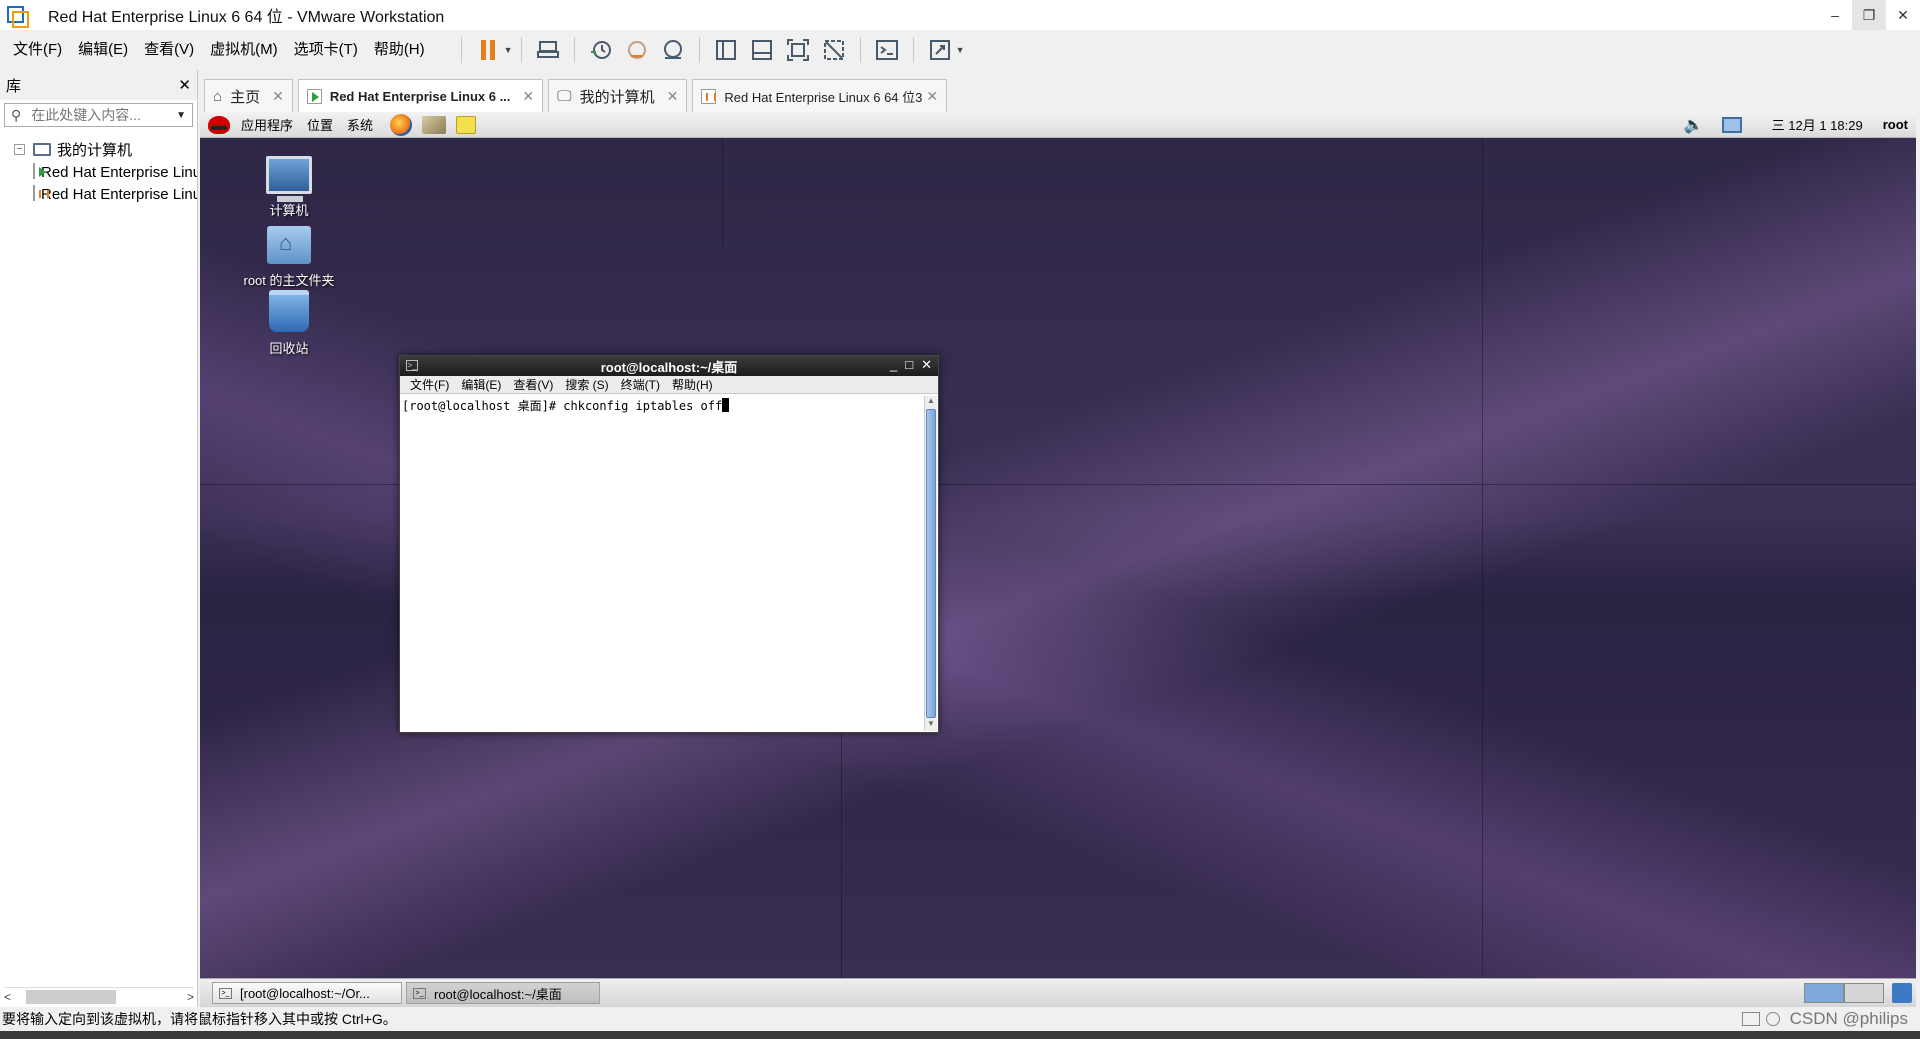 The image size is (1920, 1039). I want to click on scroll-right-icon: >, so click(190, 997).